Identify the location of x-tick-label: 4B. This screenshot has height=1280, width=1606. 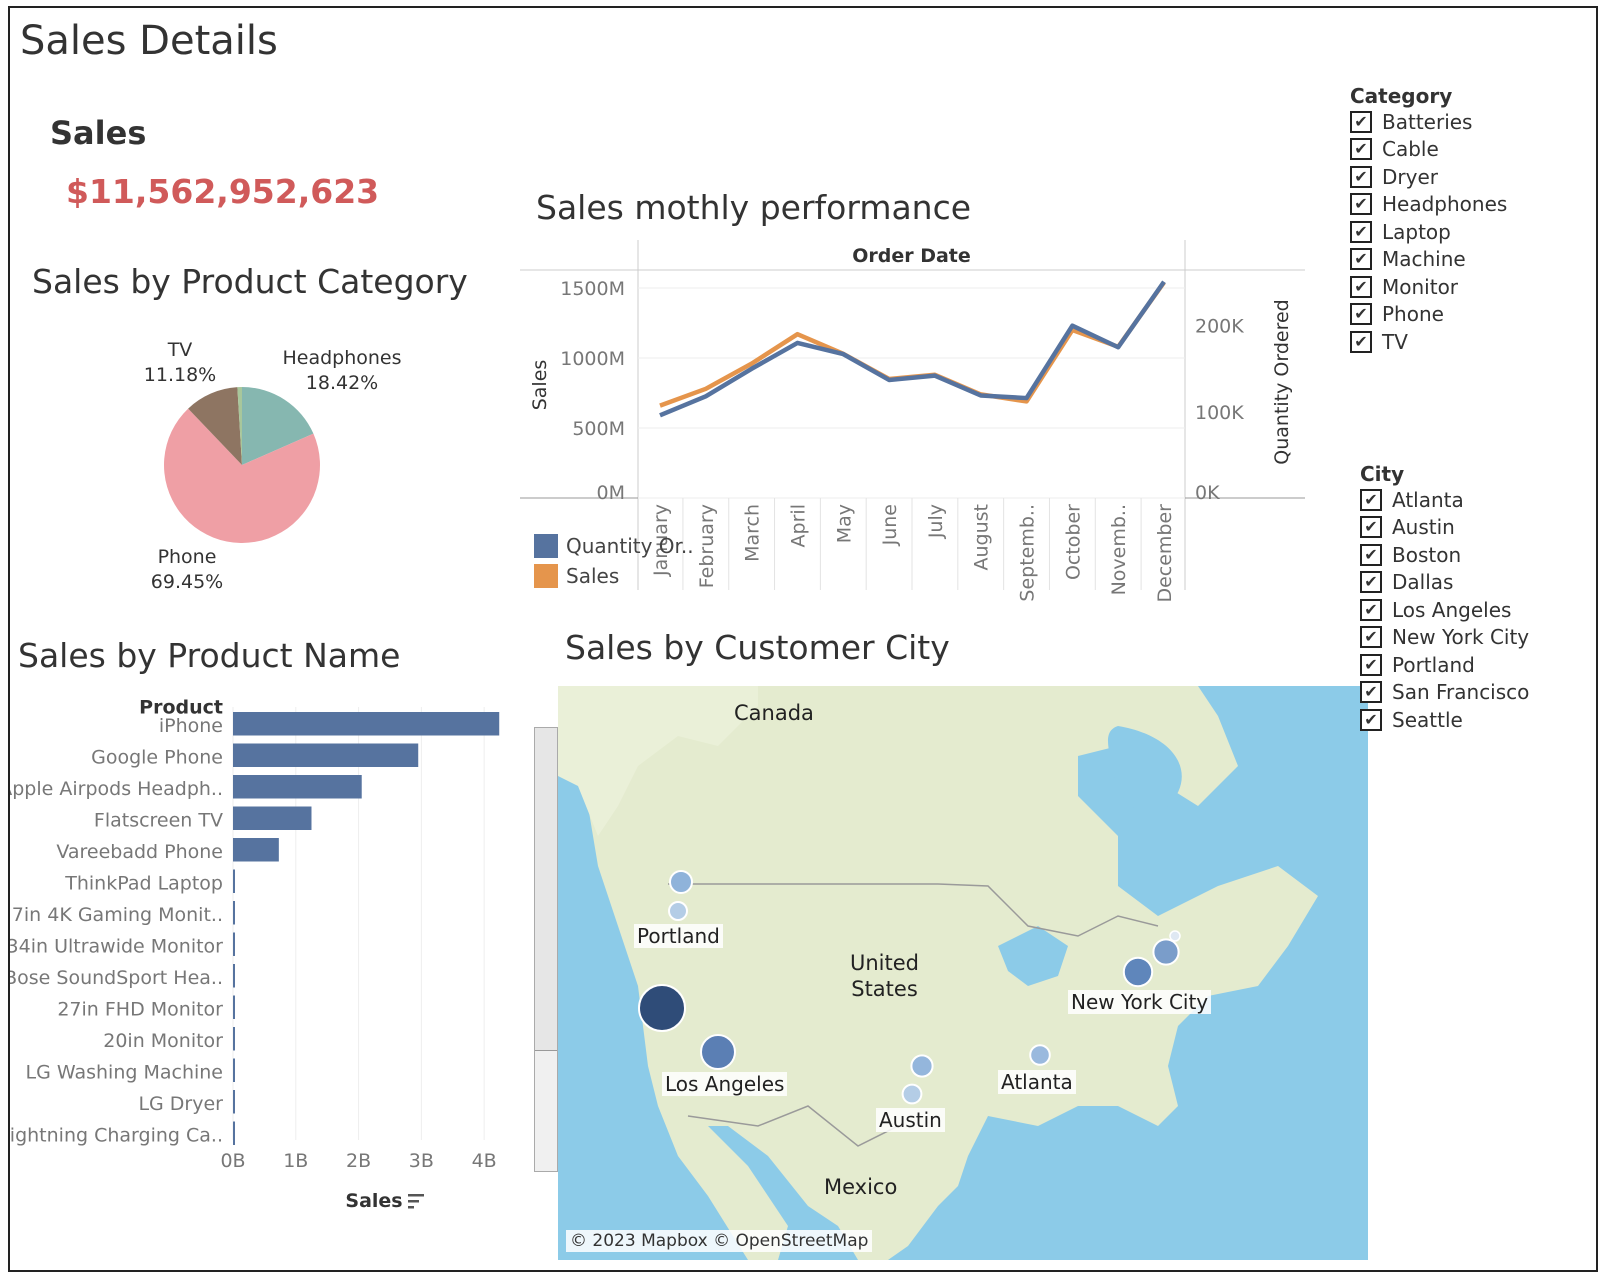
(484, 1161).